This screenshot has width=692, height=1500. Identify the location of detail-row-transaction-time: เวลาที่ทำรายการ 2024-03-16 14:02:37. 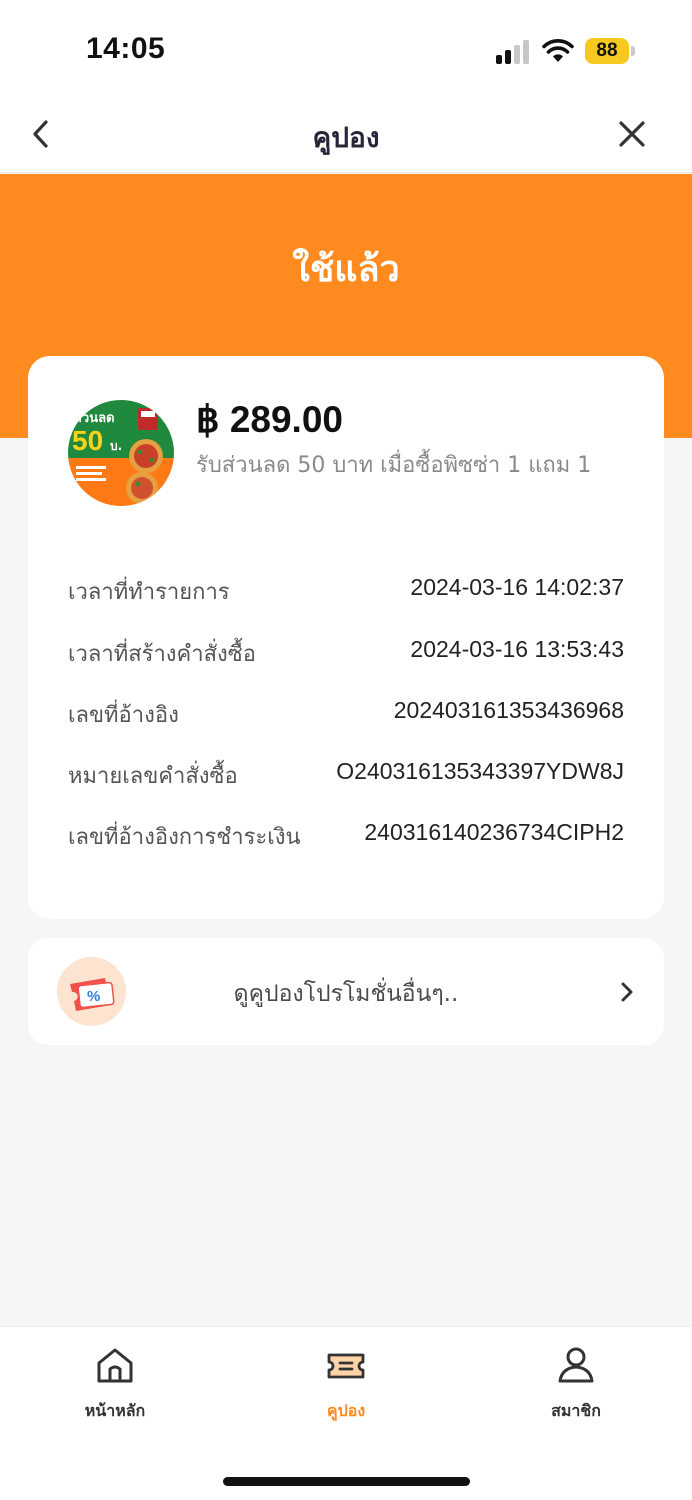
(346, 590).